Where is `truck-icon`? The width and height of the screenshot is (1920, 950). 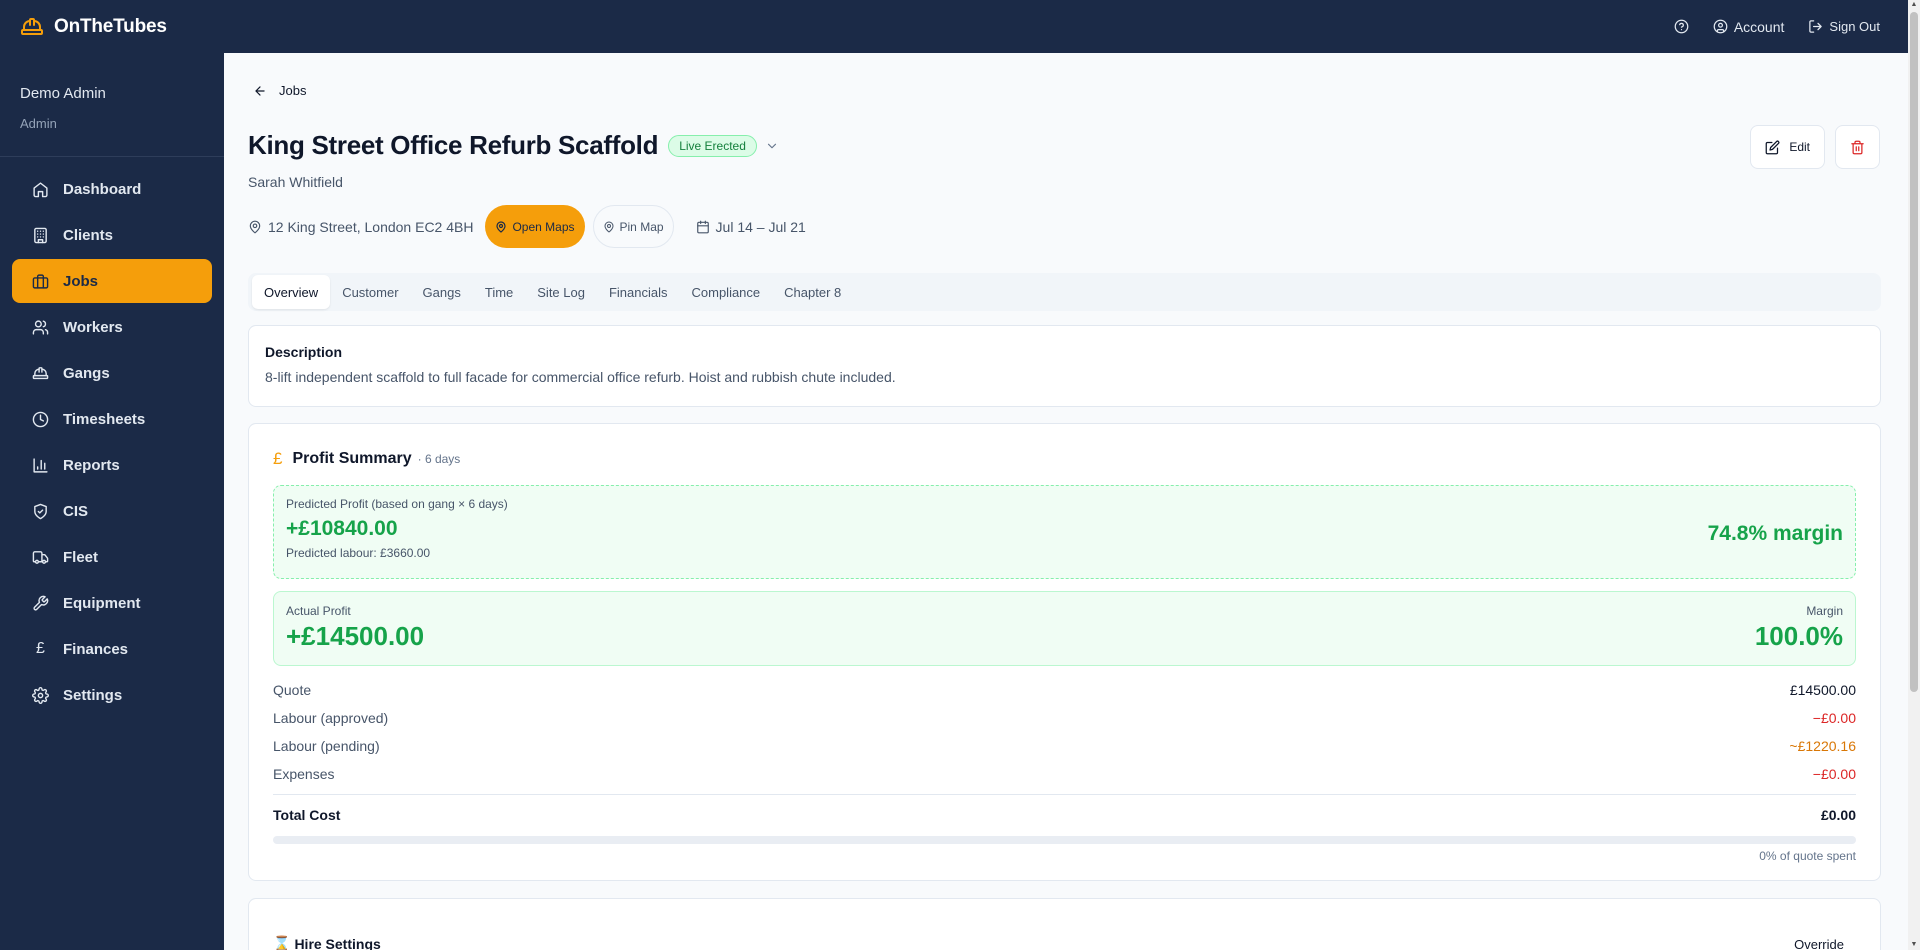 truck-icon is located at coordinates (40, 557).